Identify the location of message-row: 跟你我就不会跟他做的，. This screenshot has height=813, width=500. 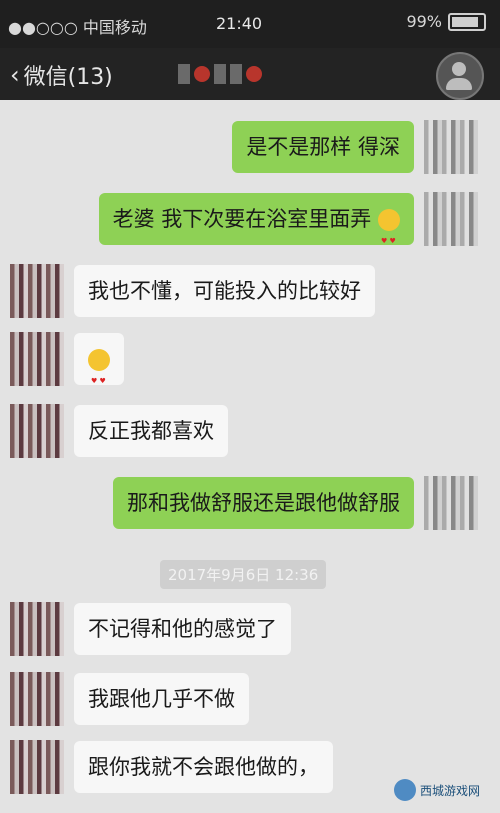
(171, 767).